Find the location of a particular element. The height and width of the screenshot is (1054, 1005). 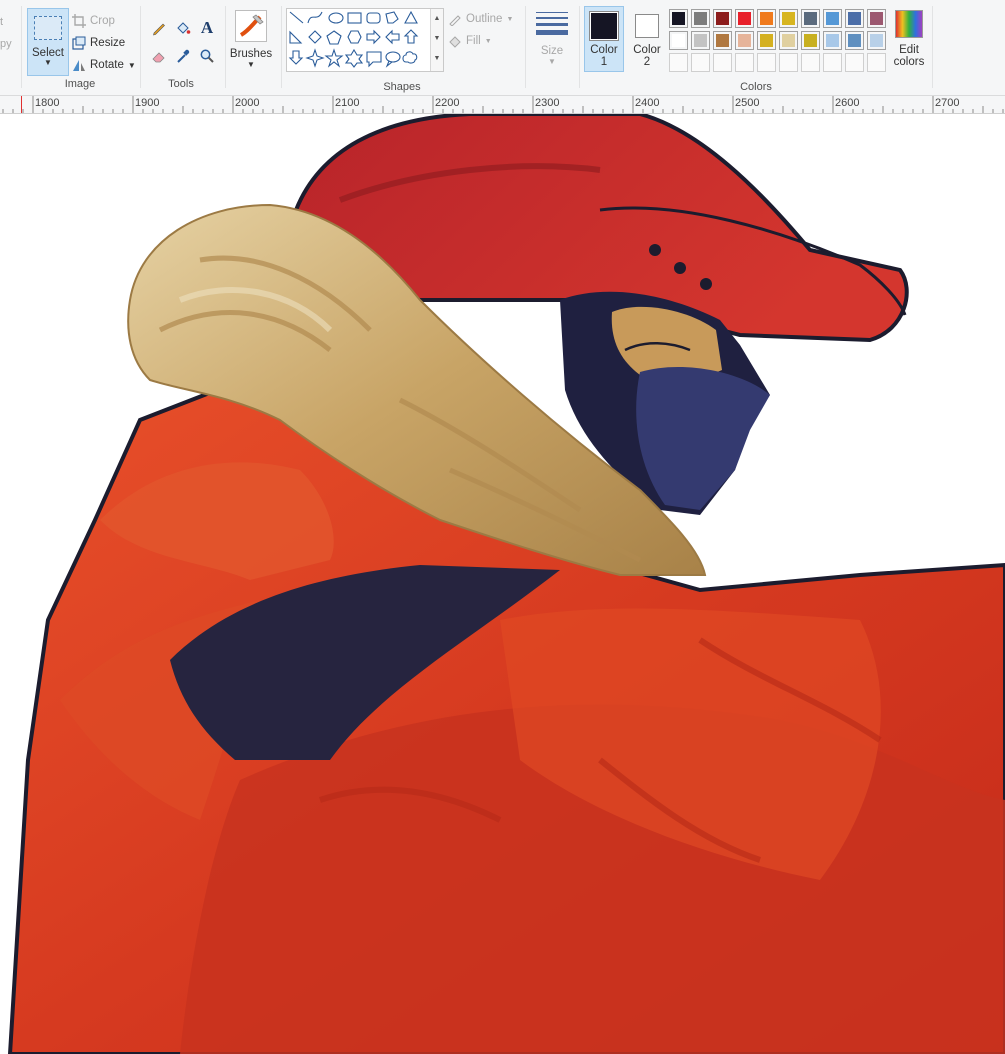

oval-shape-icon is located at coordinates (336, 18).